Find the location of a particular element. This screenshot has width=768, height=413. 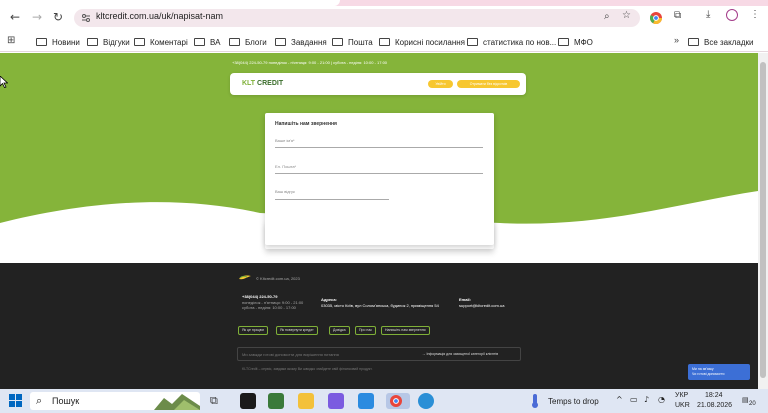

logo-part-a: KLT is located at coordinates (249, 83).